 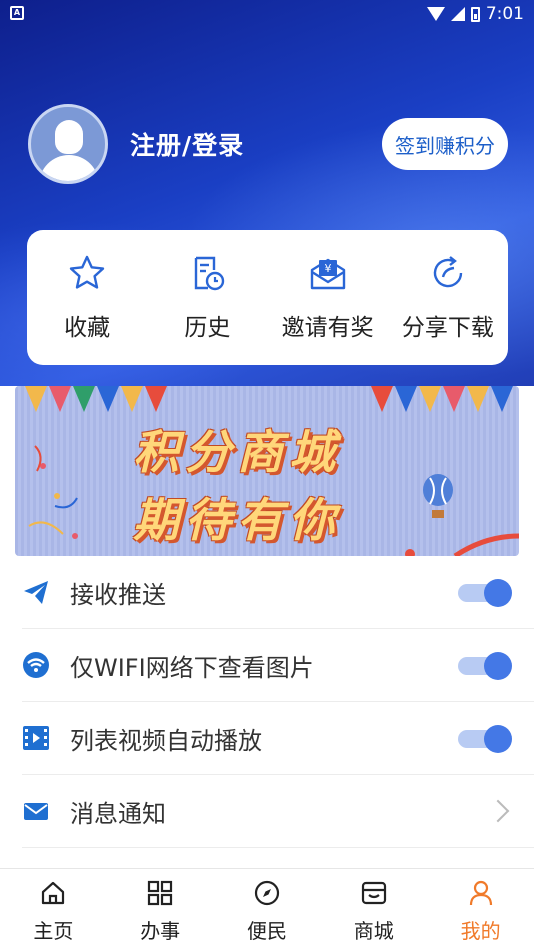 I want to click on mail-icon, so click(x=36, y=811).